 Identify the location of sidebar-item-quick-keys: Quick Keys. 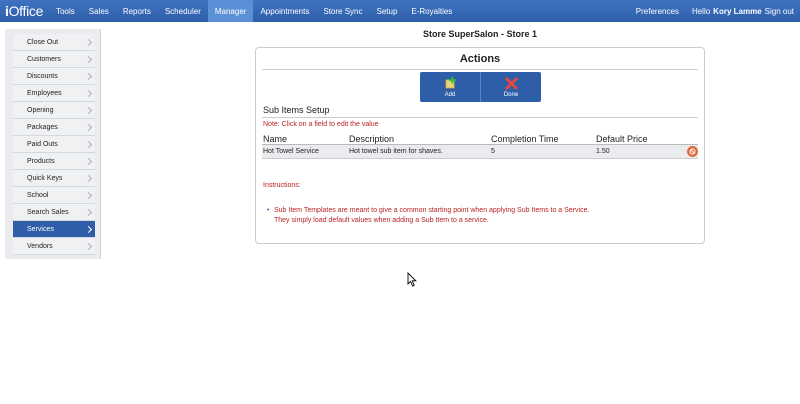
(54, 178).